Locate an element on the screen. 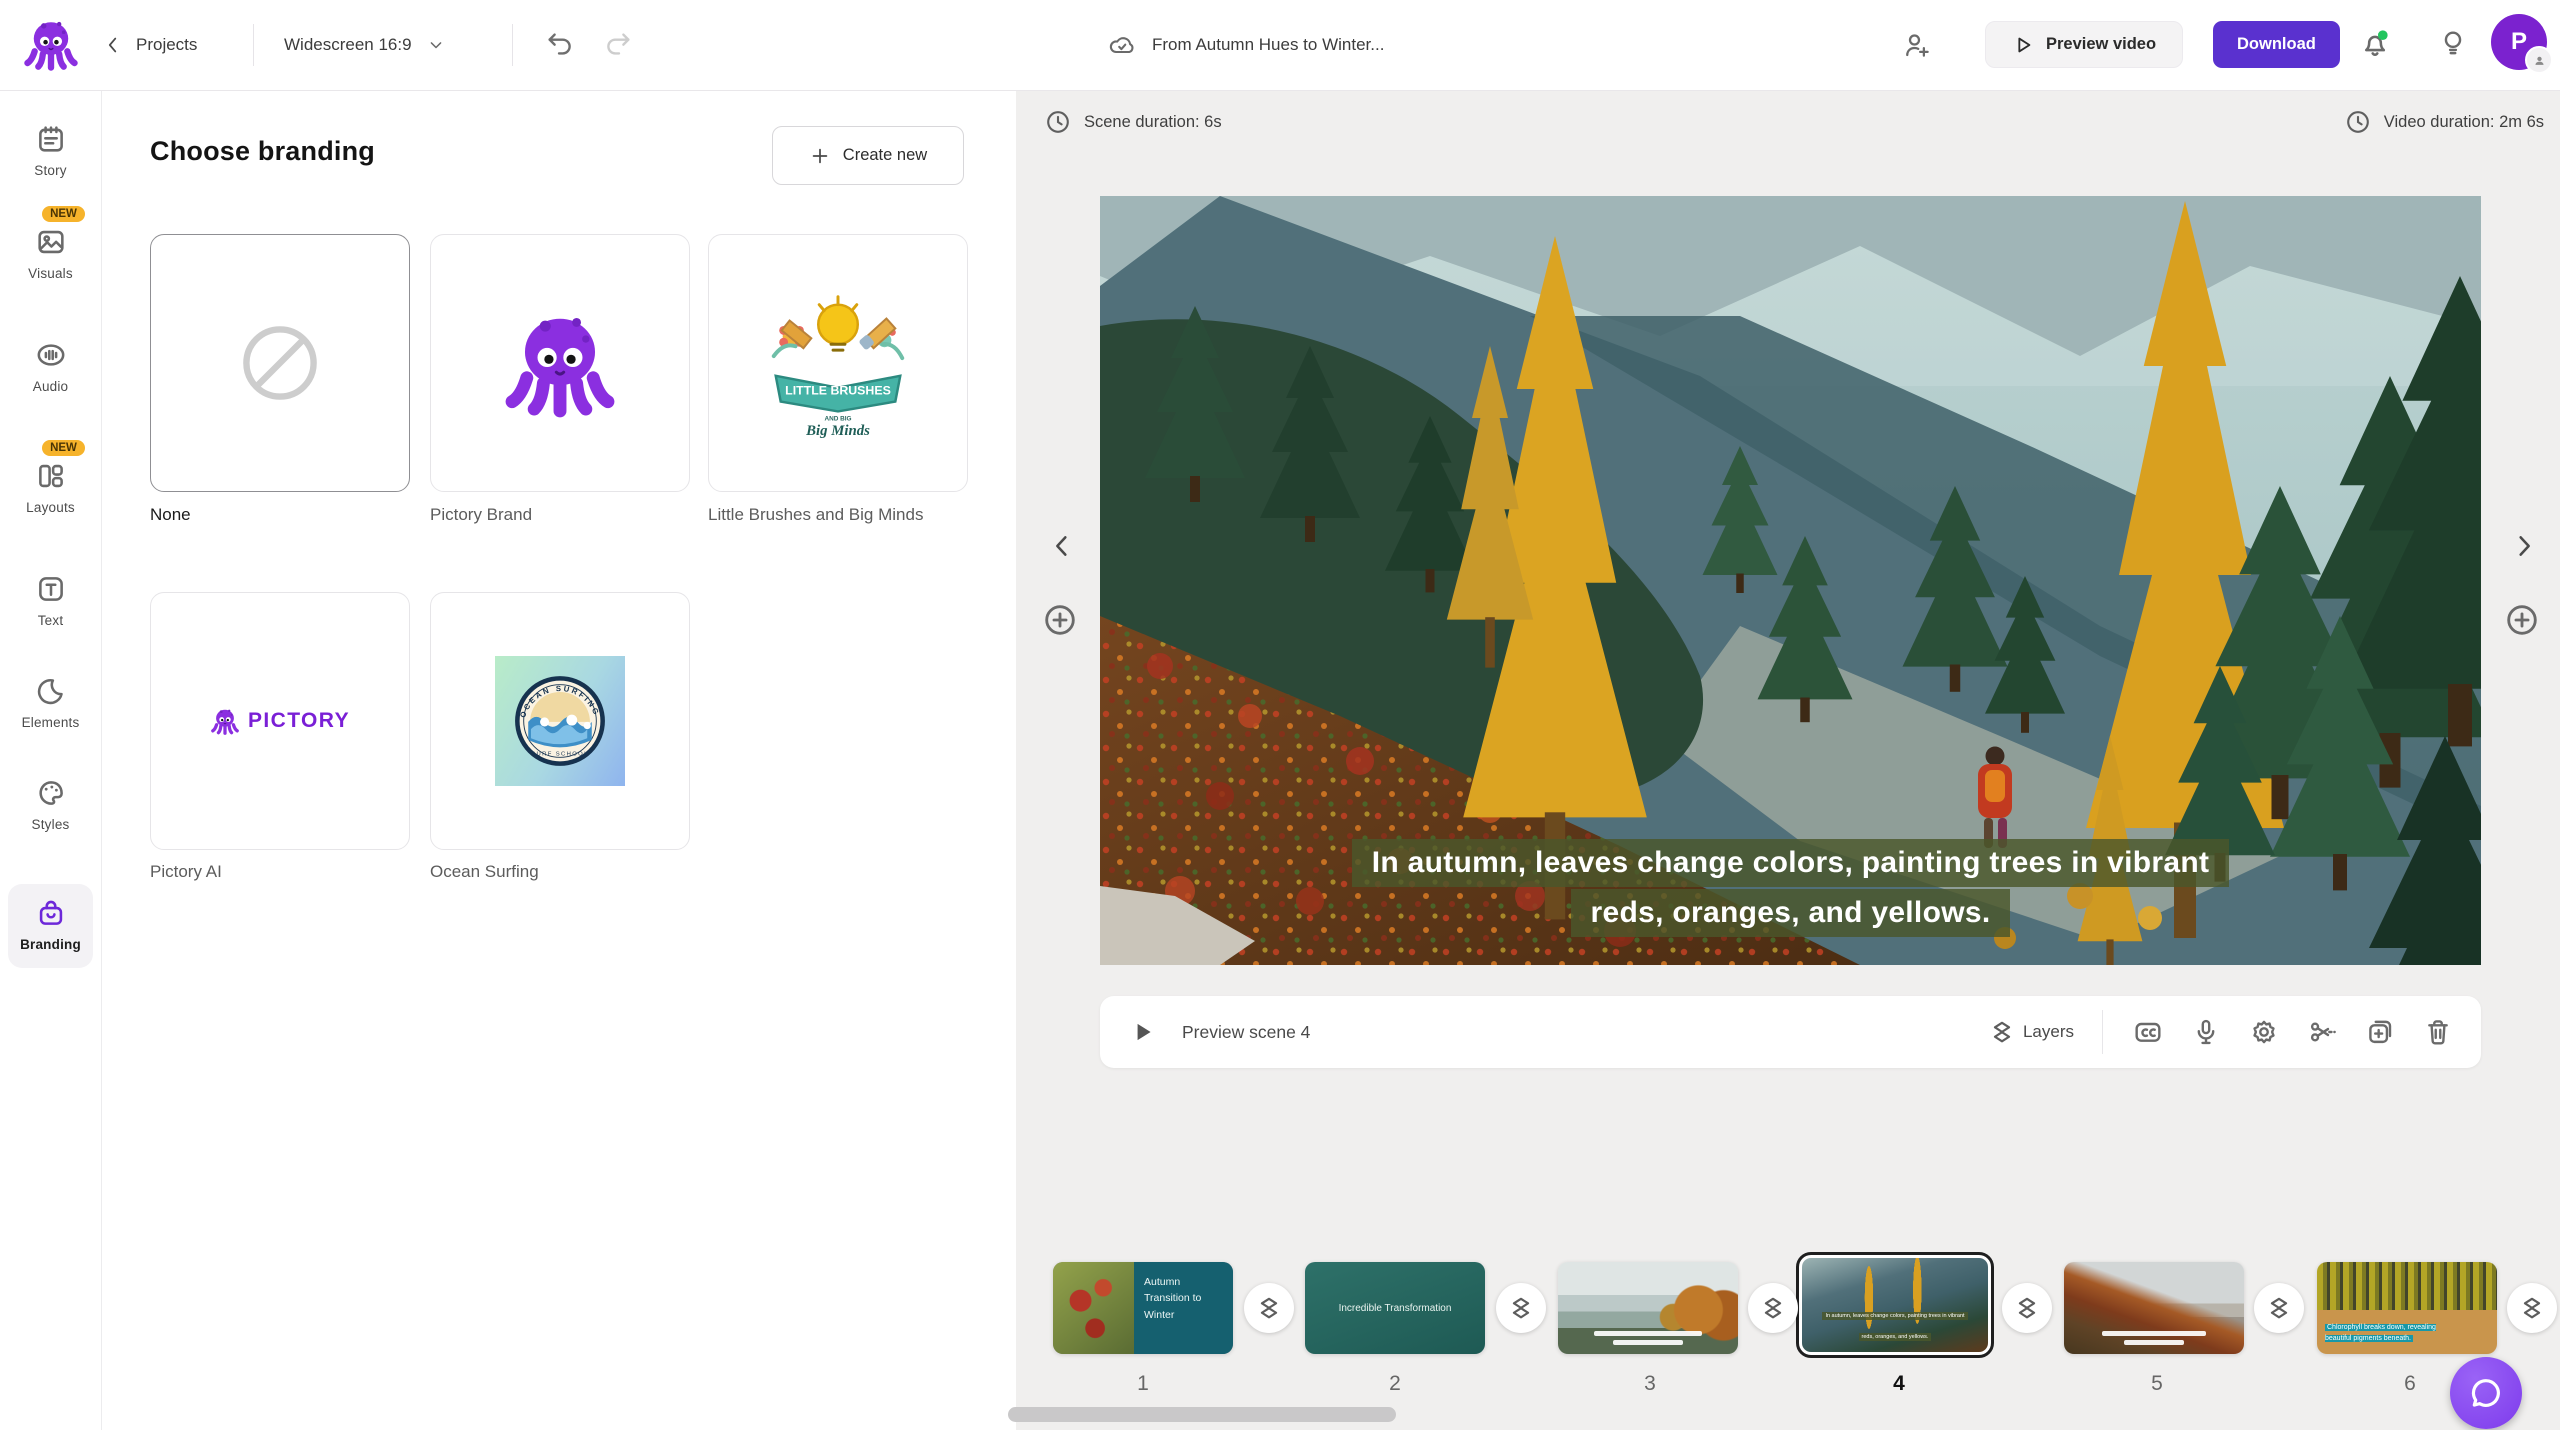  download-button: Download is located at coordinates (2276, 44).